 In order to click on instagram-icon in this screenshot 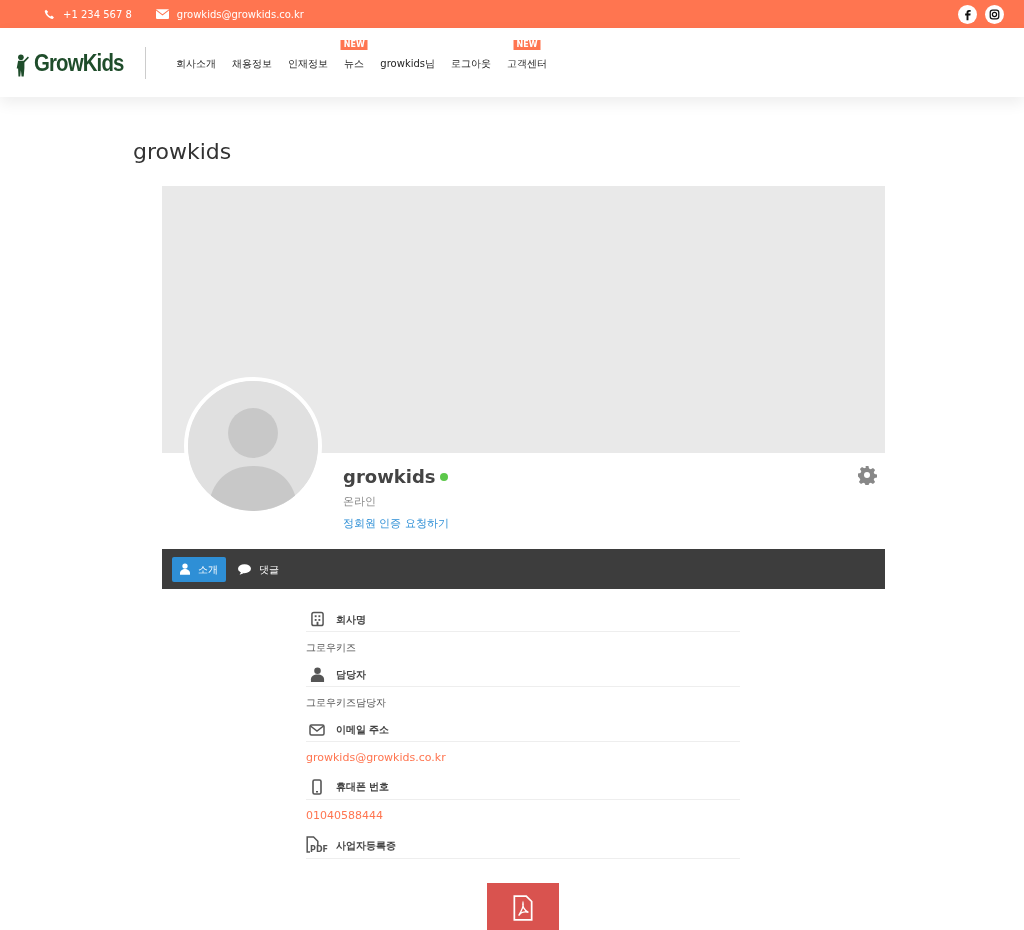, I will do `click(994, 14)`.